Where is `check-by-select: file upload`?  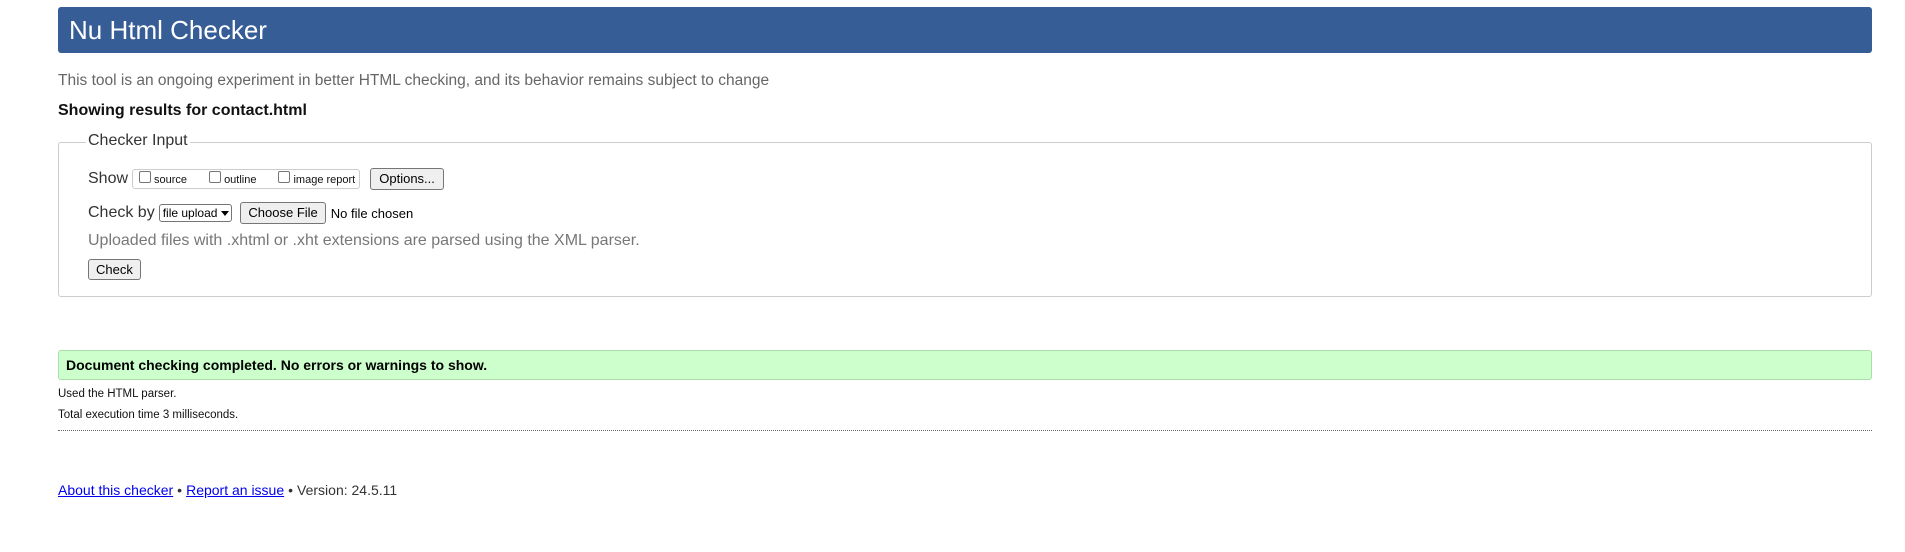
check-by-select: file upload is located at coordinates (195, 213).